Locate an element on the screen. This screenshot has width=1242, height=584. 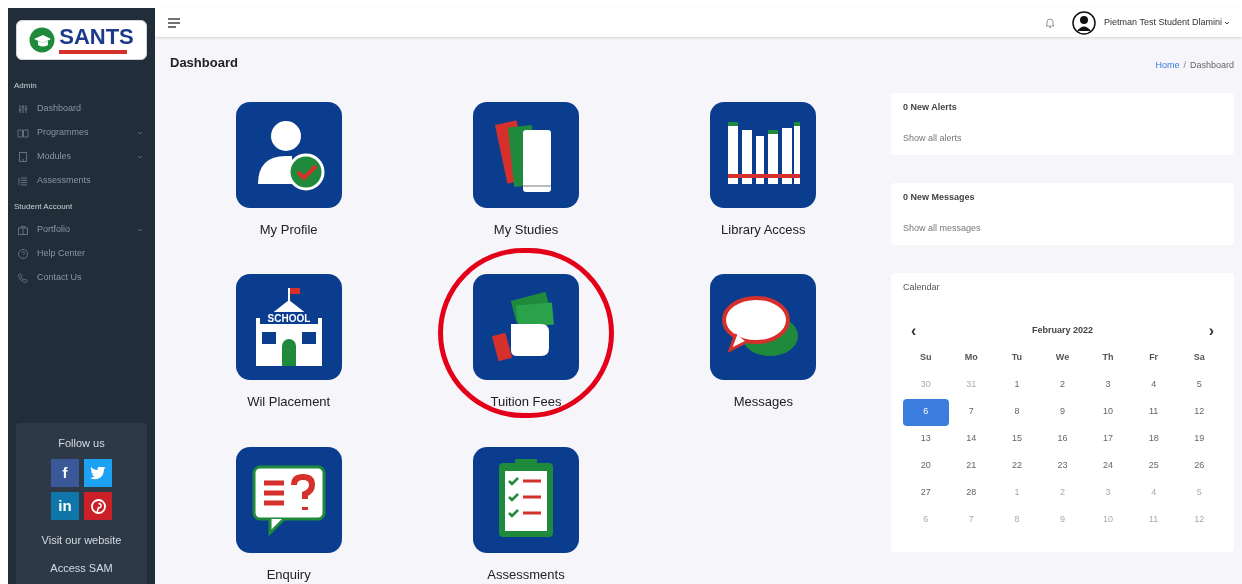
calendar-day: 4 is located at coordinates (1153, 385).